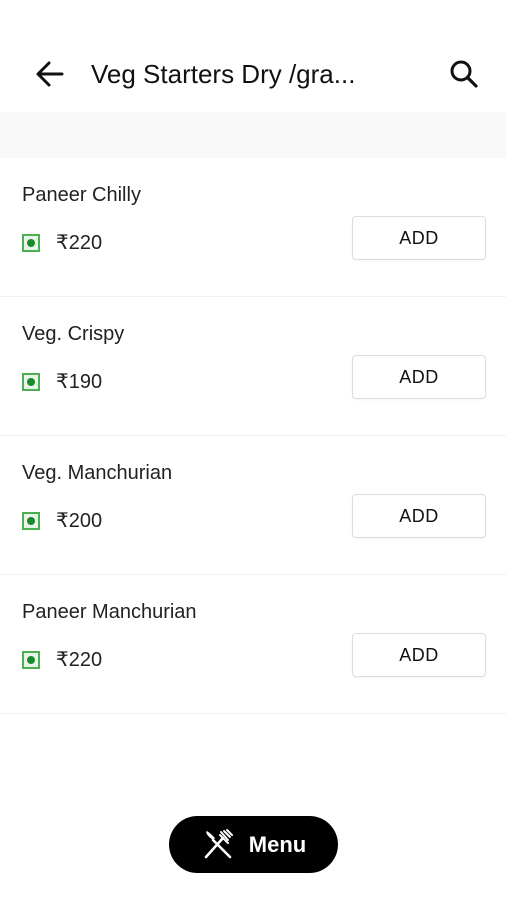  Describe the element at coordinates (109, 612) in the screenshot. I see `item-name: Paneer Manchurian` at that location.